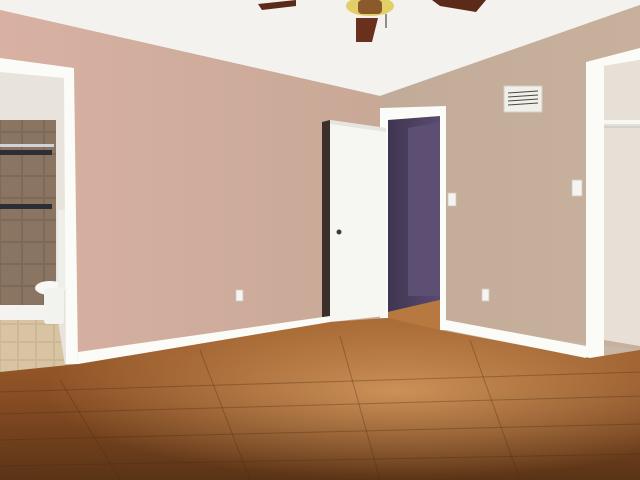  What do you see at coordinates (339, 232) in the screenshot?
I see `door-knob` at bounding box center [339, 232].